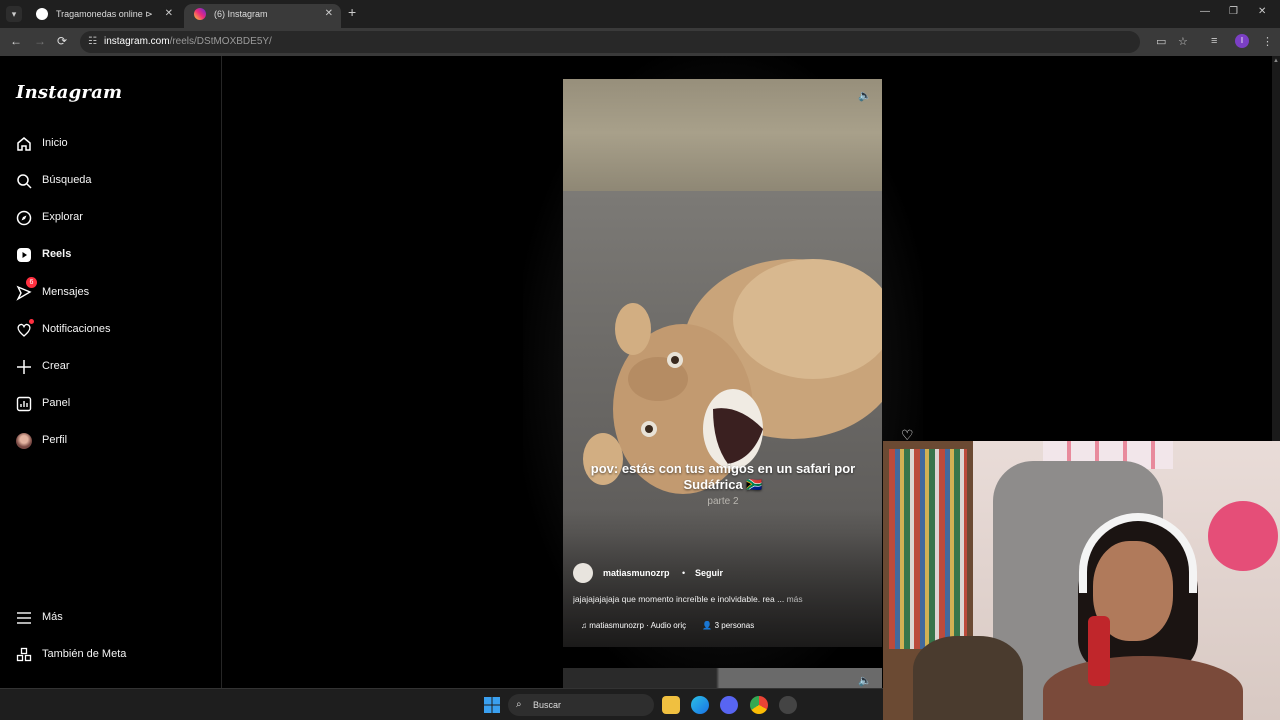 This screenshot has width=1280, height=720. I want to click on discord-icon, so click(729, 705).